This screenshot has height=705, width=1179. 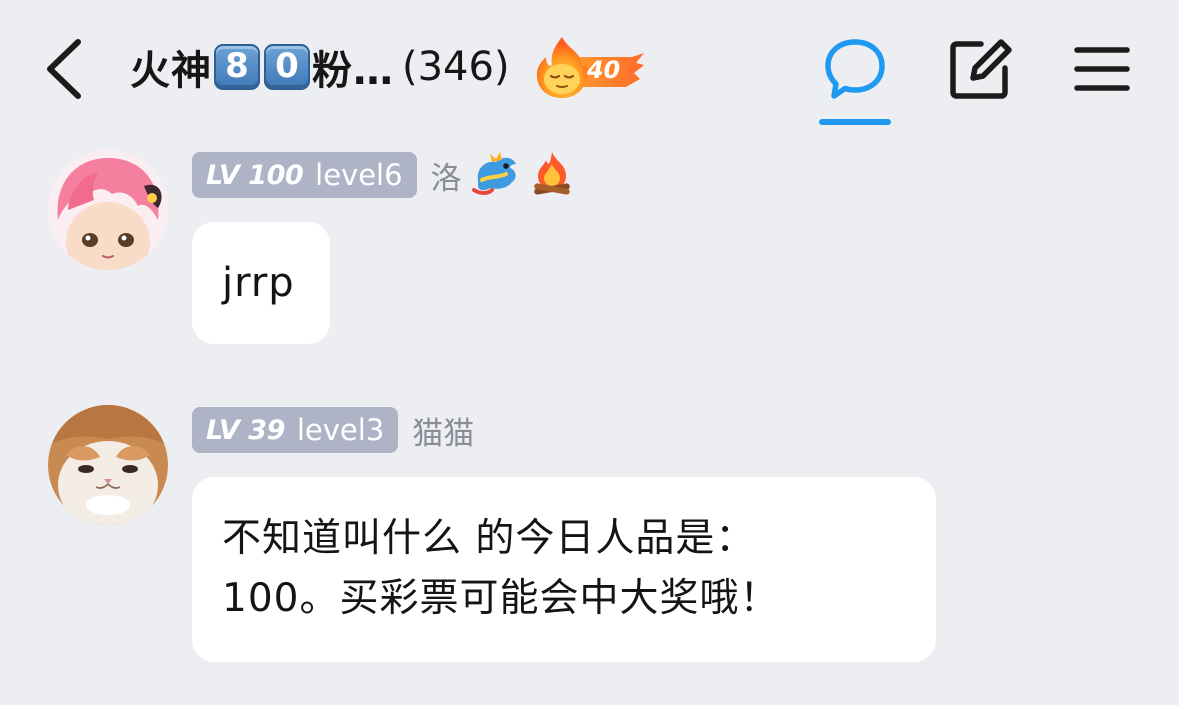 I want to click on chat-title: 火神 8 0 粉… (346) 40, so click(x=387, y=67).